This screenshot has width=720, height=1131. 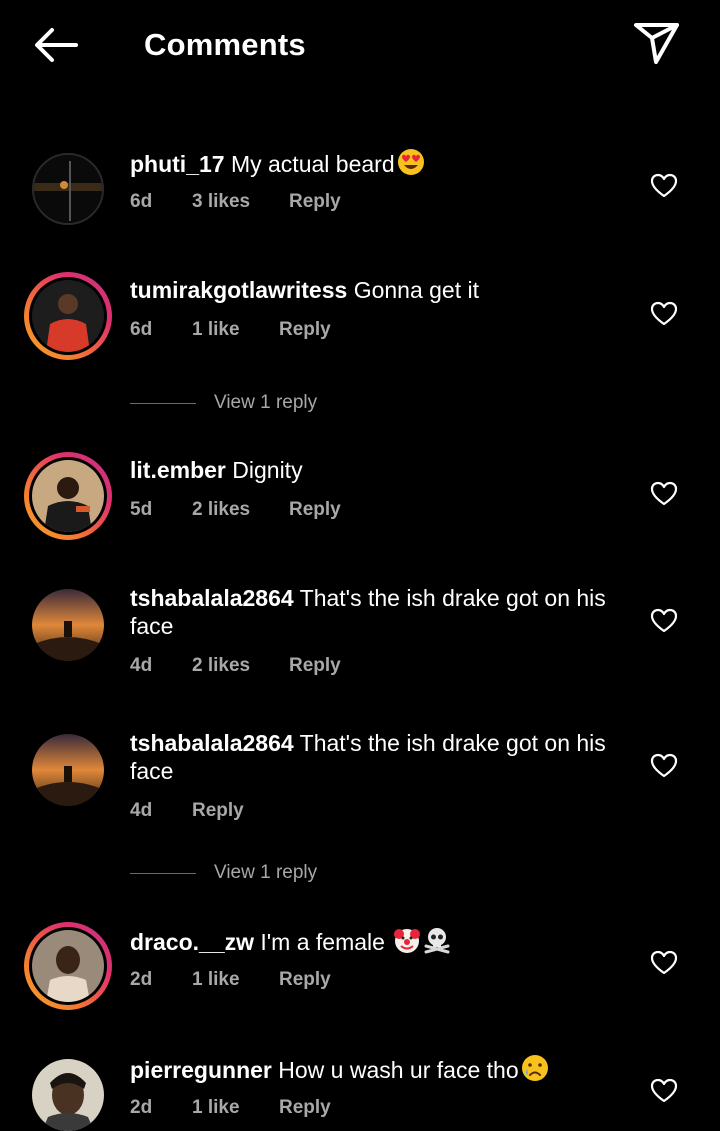 What do you see at coordinates (360, 45) in the screenshot?
I see `top-bar: Comments` at bounding box center [360, 45].